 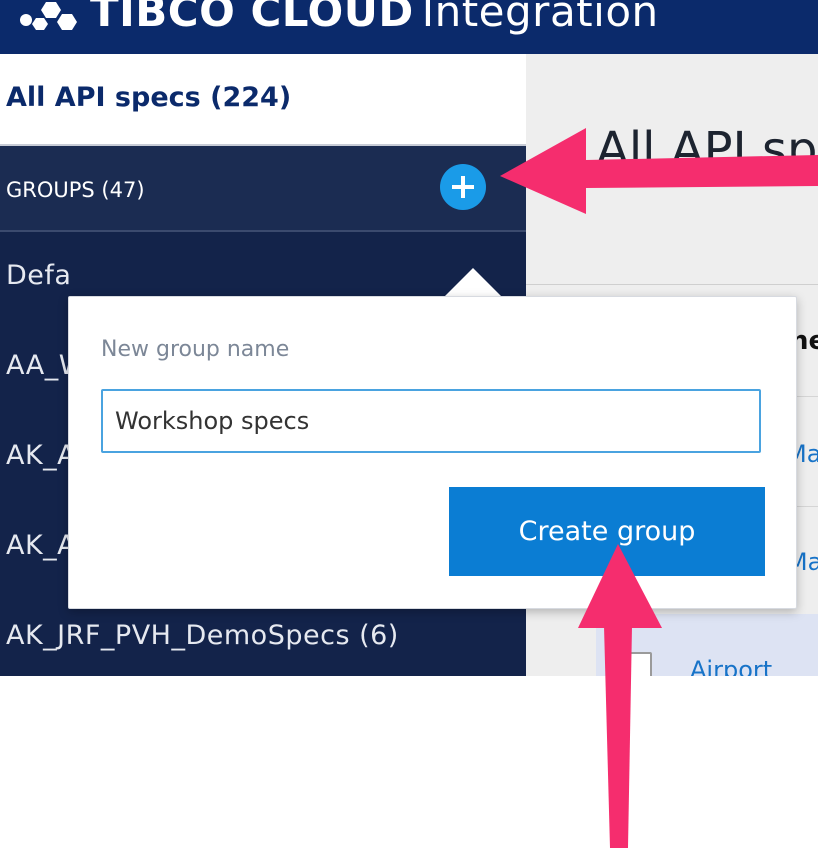 I want to click on row-checkbox, so click(x=639, y=664).